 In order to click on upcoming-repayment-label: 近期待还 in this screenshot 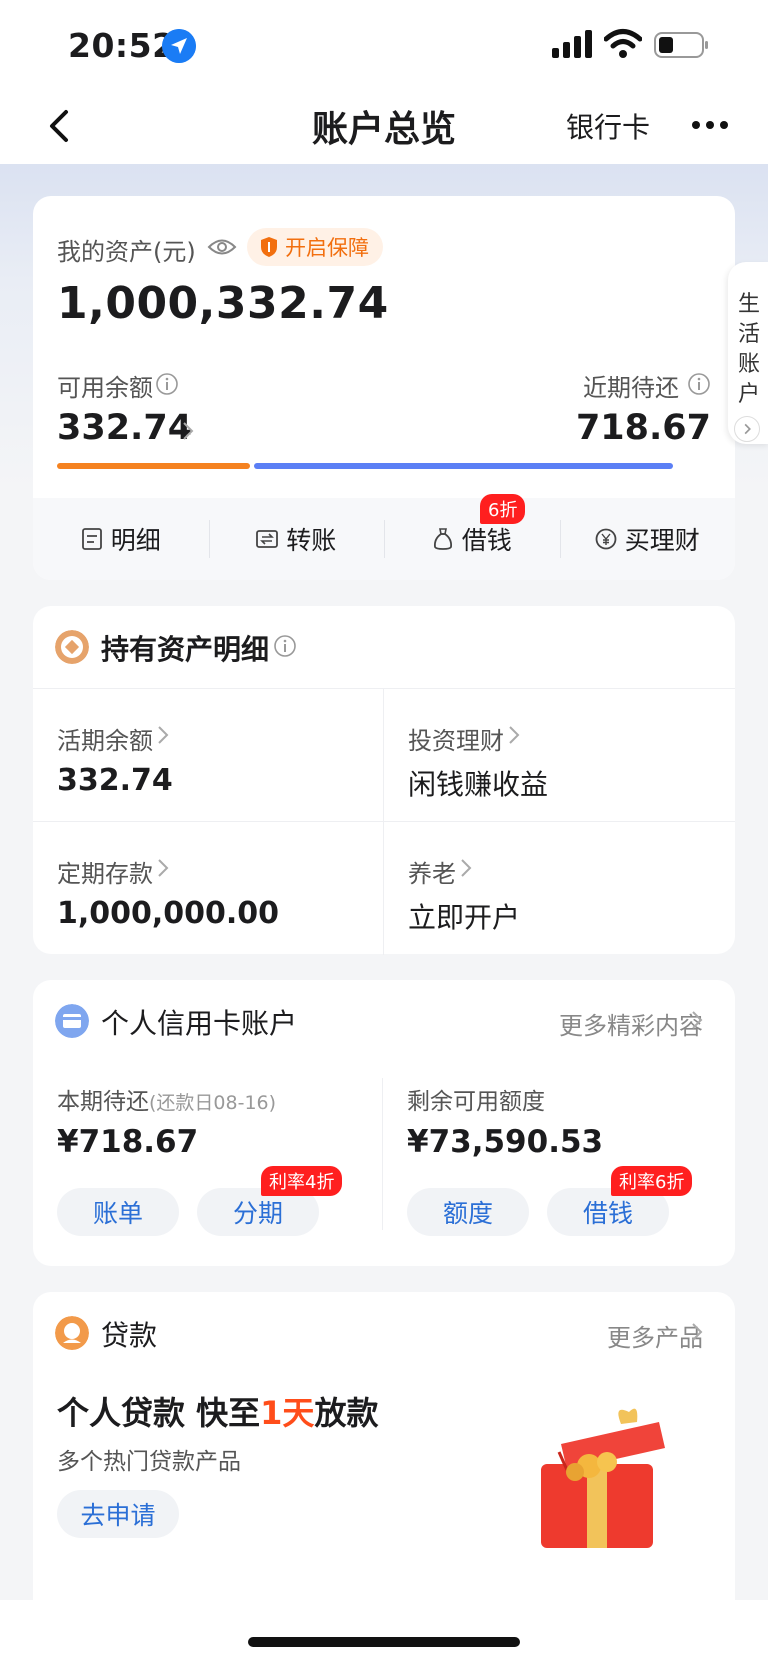, I will do `click(631, 388)`.